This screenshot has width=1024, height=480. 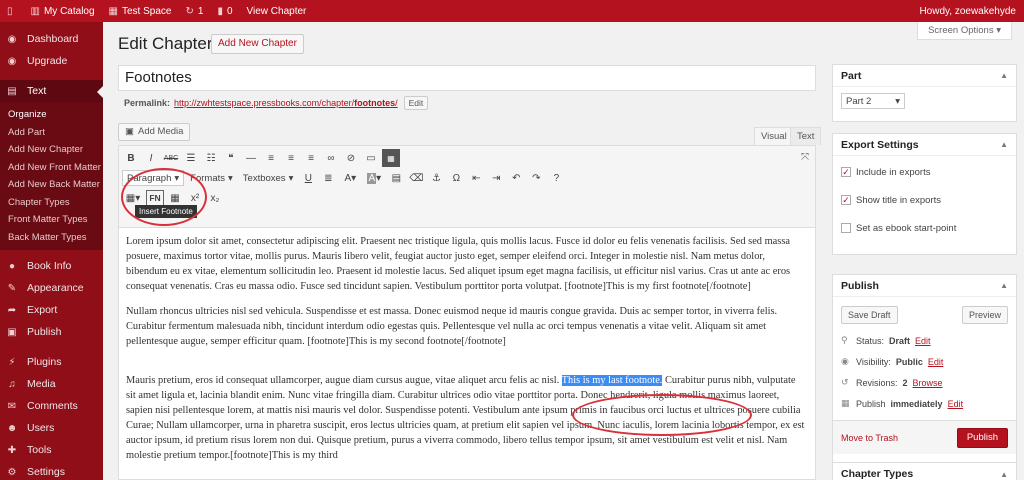 What do you see at coordinates (371, 158) in the screenshot?
I see `read-more-icon: ▭` at bounding box center [371, 158].